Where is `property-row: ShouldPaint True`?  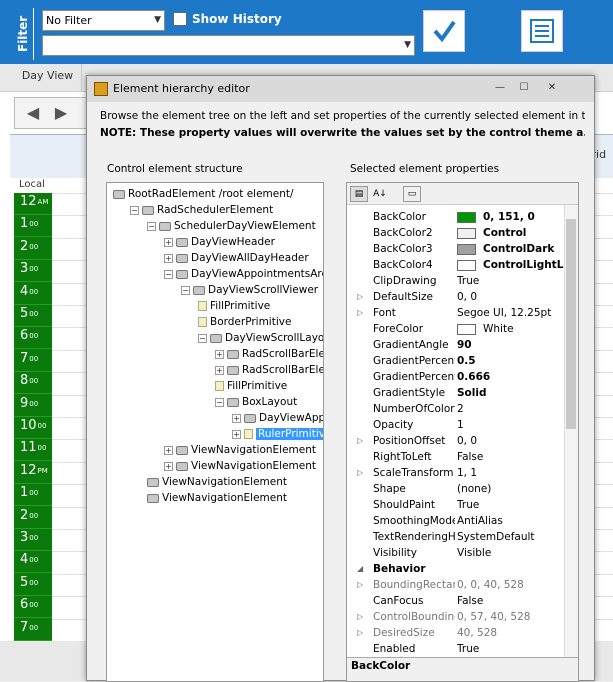
property-row: ShouldPaint True is located at coordinates (456, 505).